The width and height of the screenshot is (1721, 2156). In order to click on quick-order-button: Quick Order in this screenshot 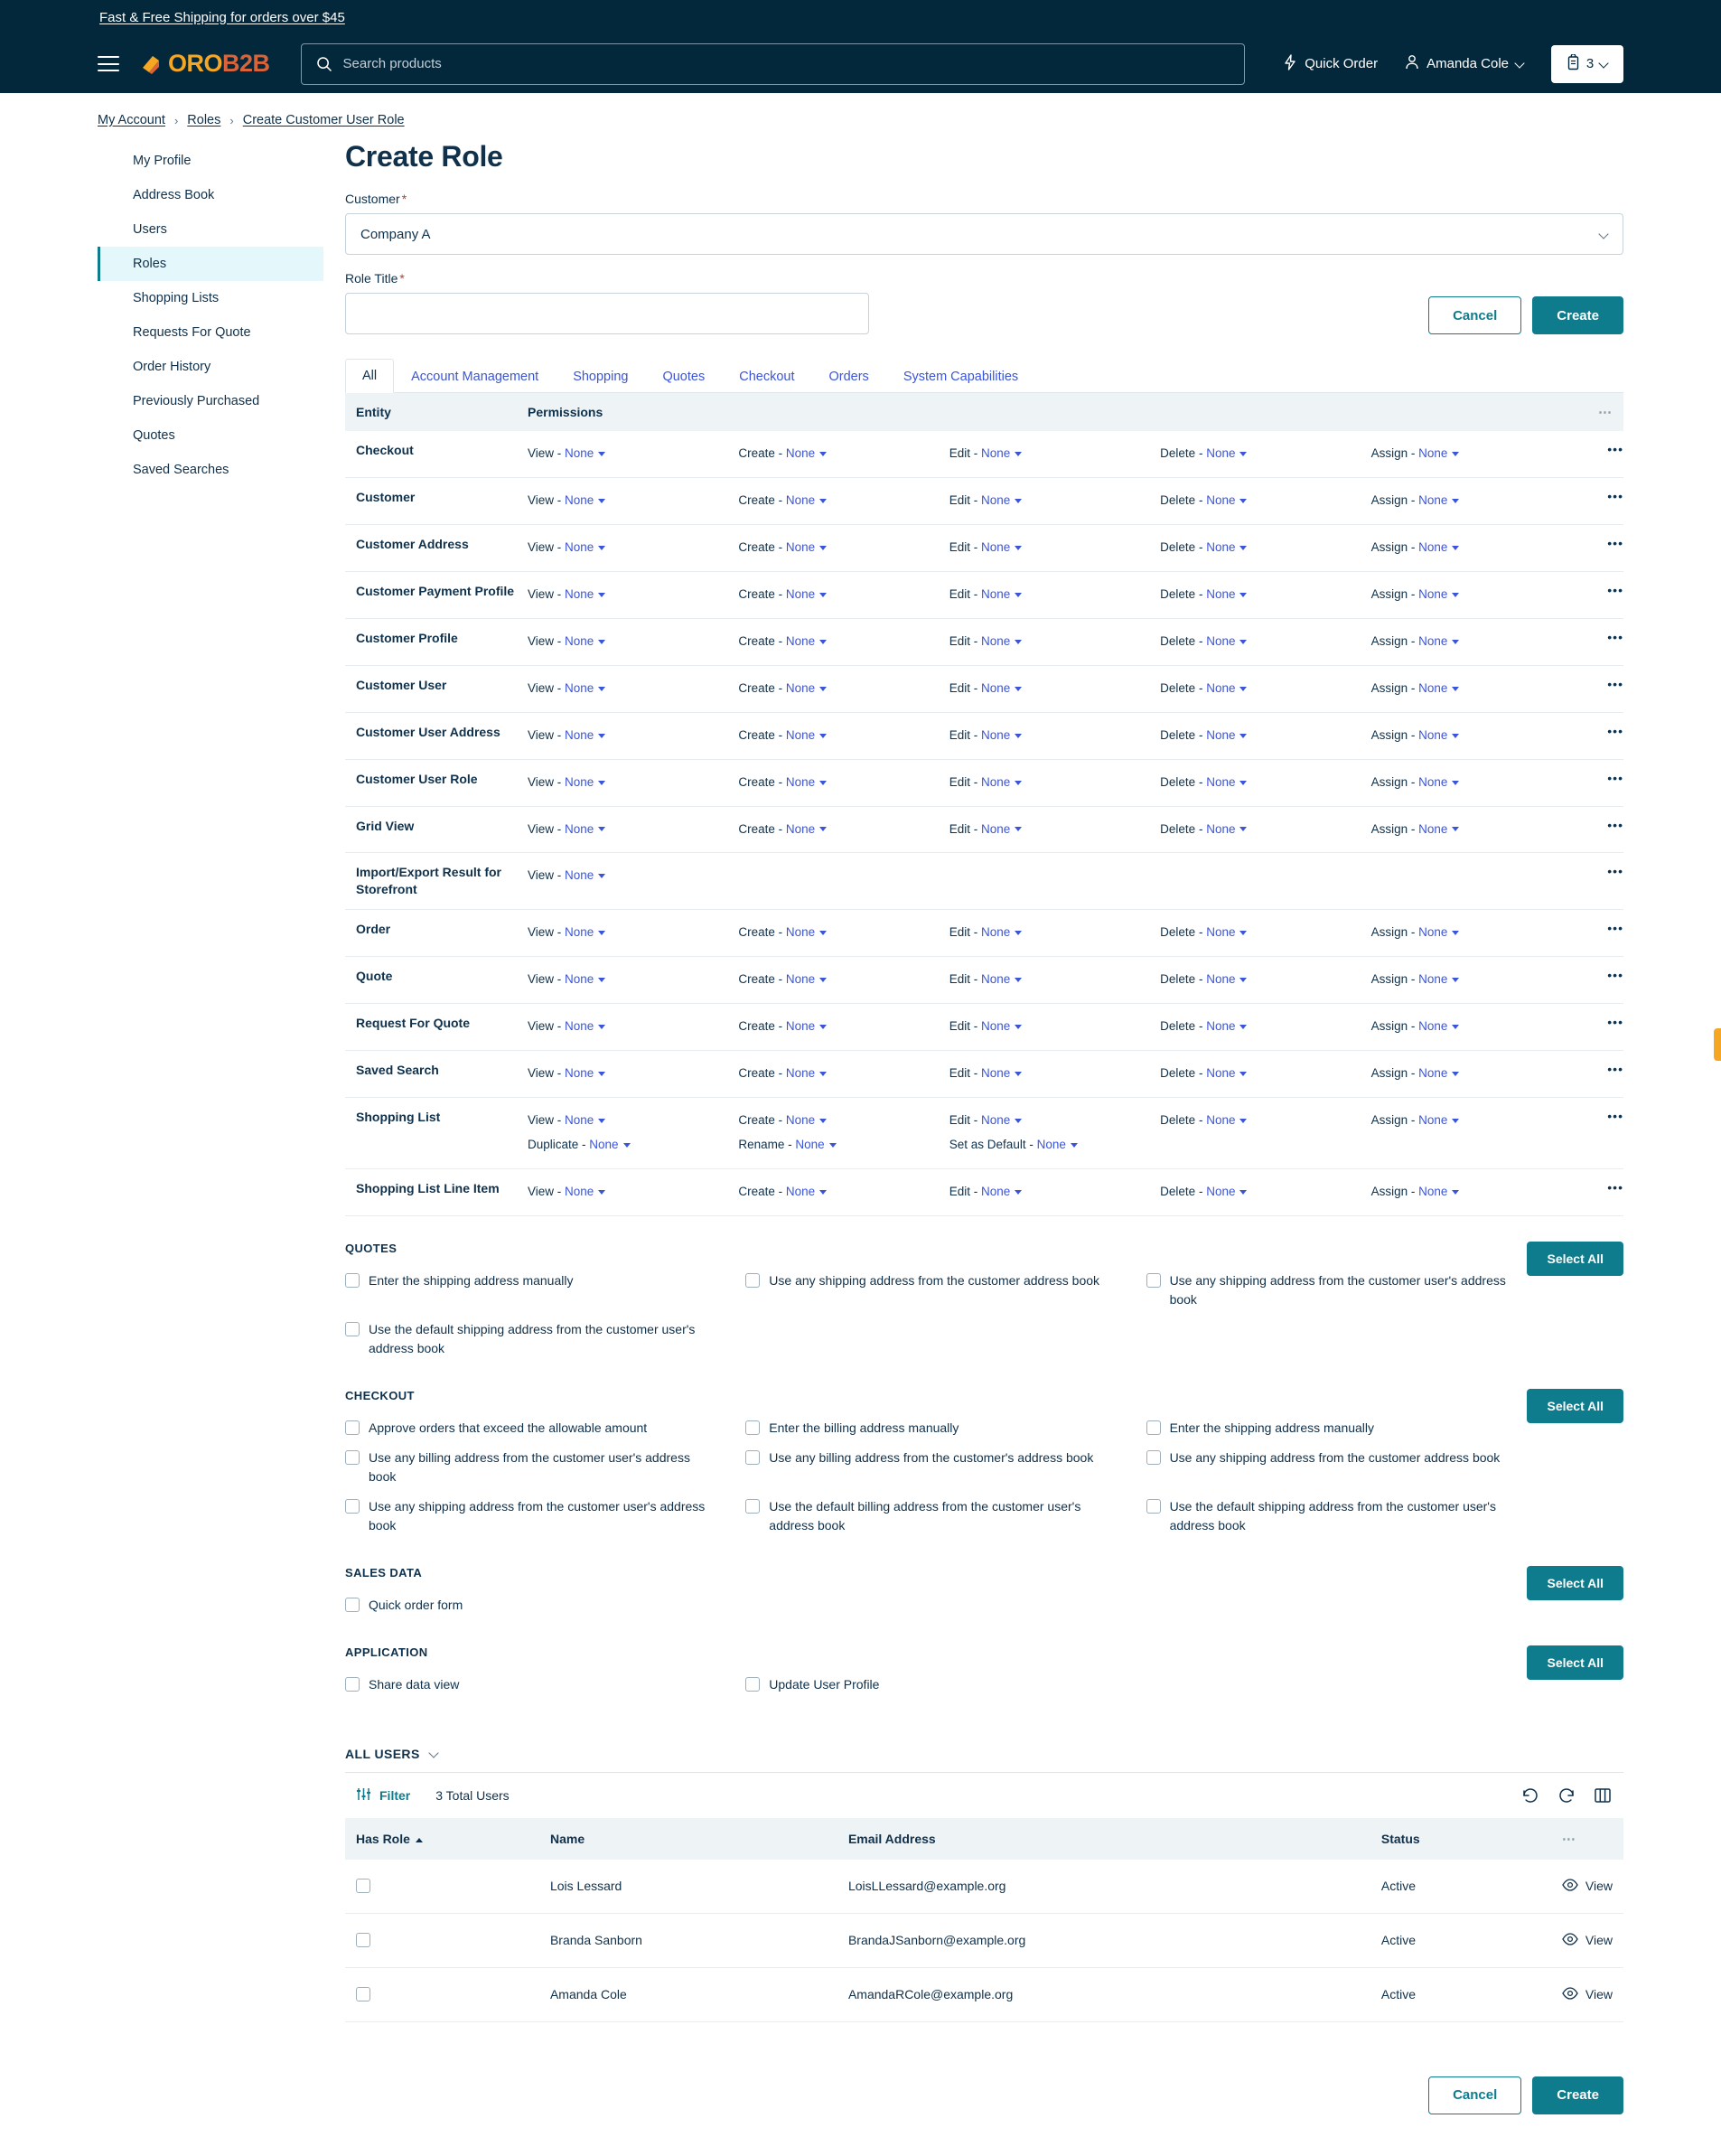, I will do `click(1331, 63)`.